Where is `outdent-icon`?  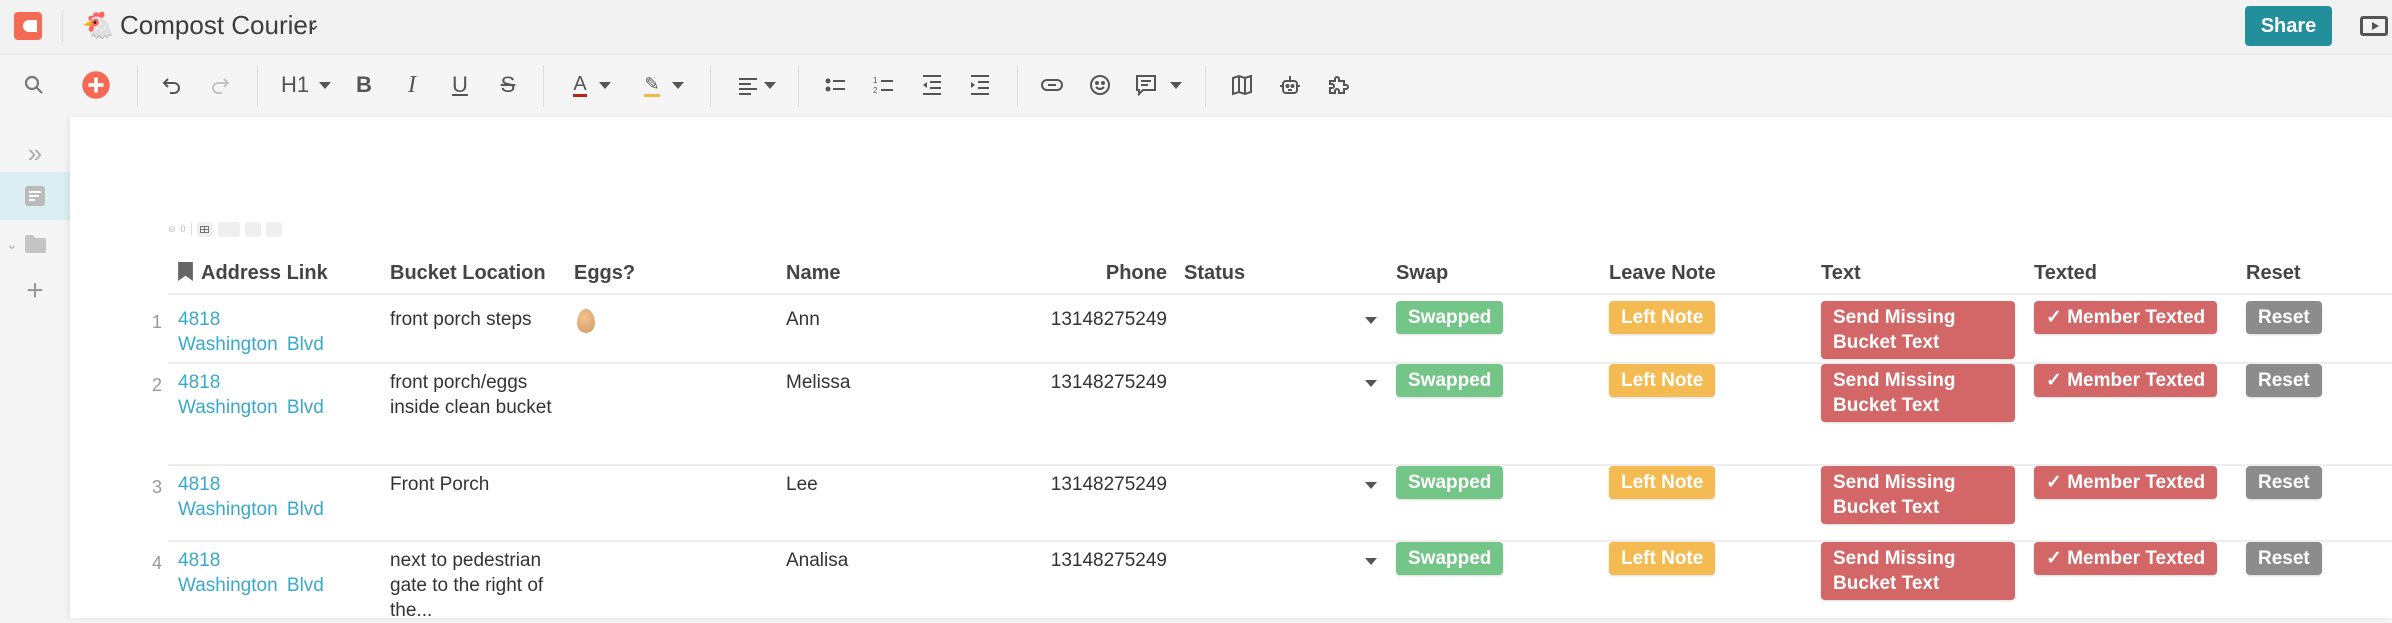 outdent-icon is located at coordinates (932, 85).